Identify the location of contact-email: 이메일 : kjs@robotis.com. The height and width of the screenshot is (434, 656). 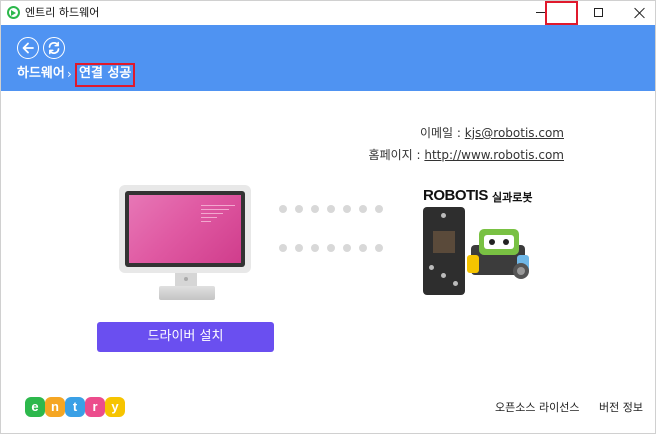
(492, 133).